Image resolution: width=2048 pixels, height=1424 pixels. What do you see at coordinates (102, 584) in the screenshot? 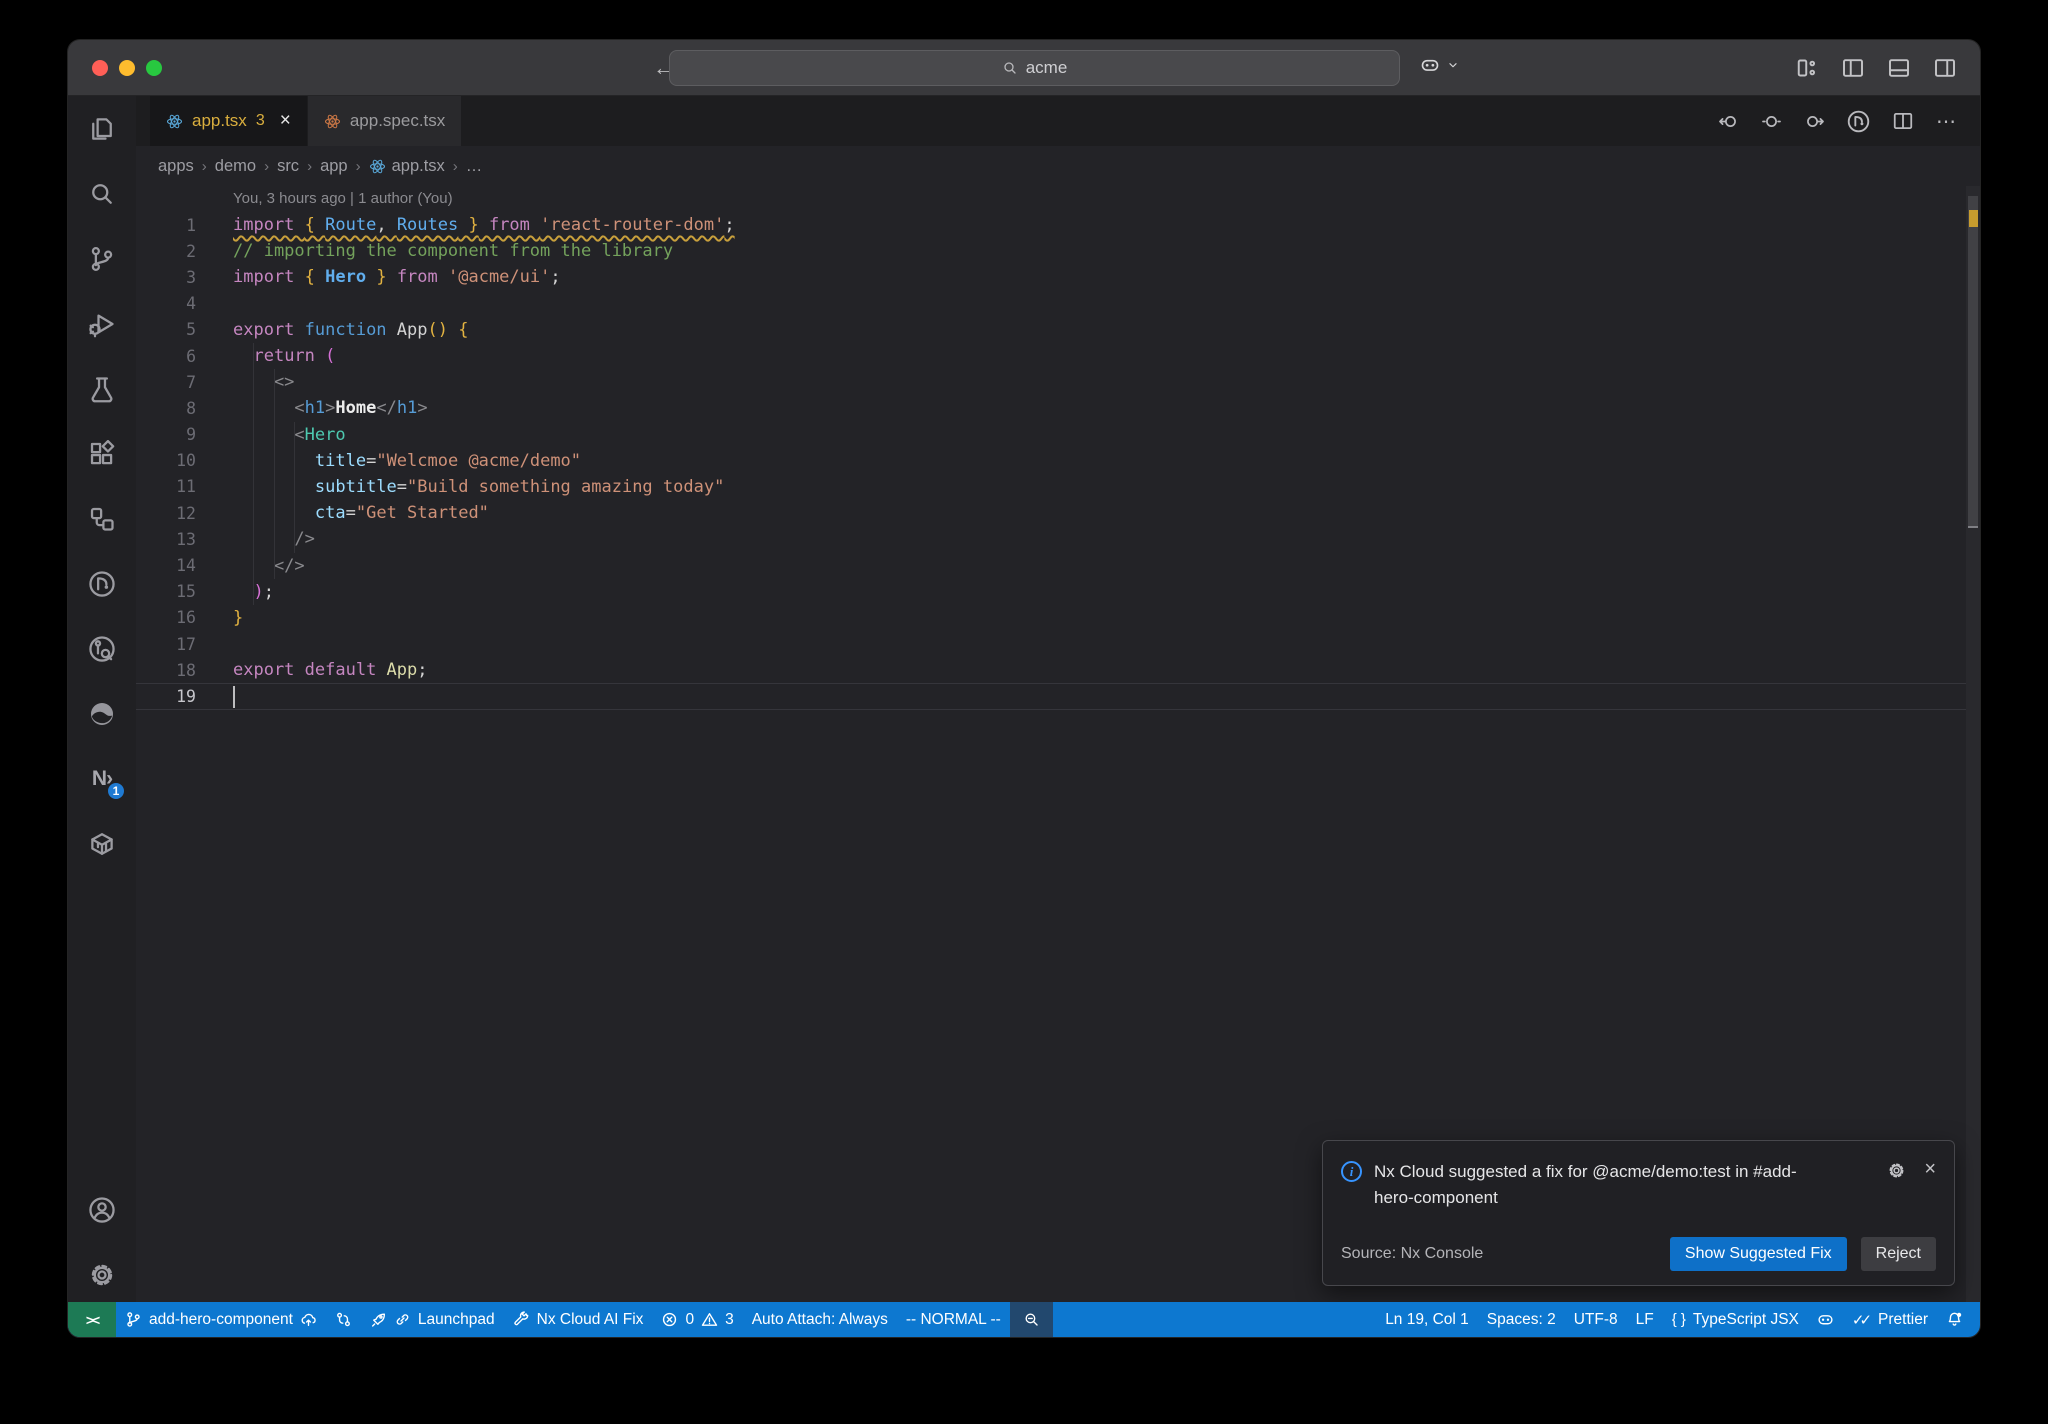
I see `run-circle-icon` at bounding box center [102, 584].